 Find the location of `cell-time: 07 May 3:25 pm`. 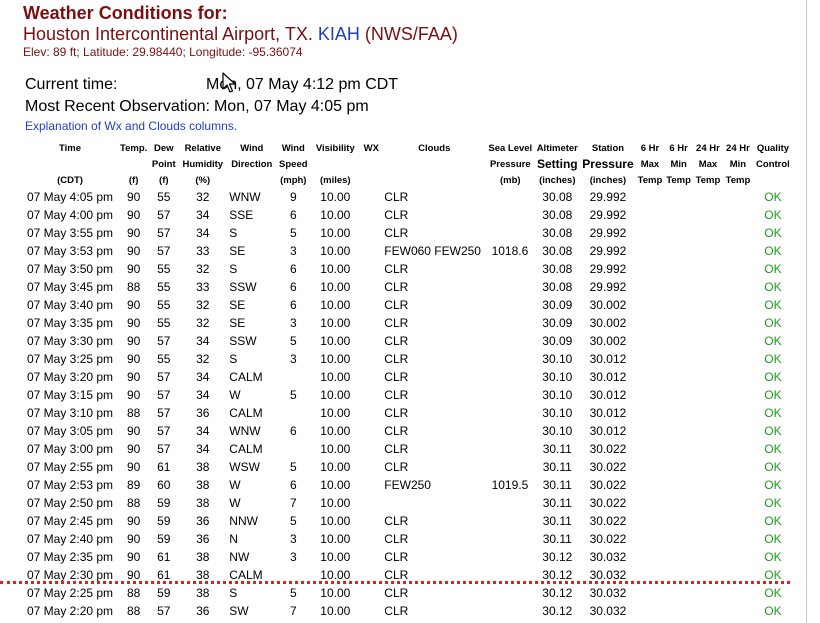

cell-time: 07 May 3:25 pm is located at coordinates (70, 359).